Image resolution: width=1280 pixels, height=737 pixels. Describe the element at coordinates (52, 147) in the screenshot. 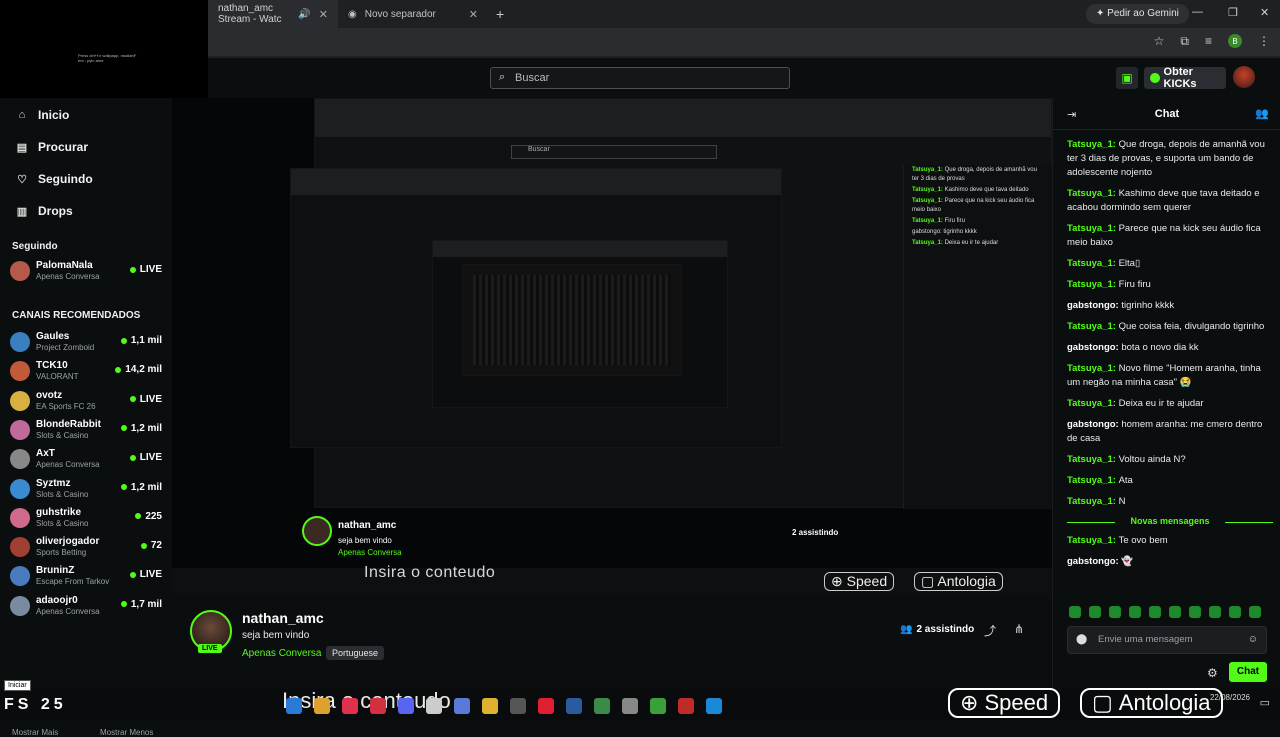

I see `nav-browse: ▤ Procurar` at that location.